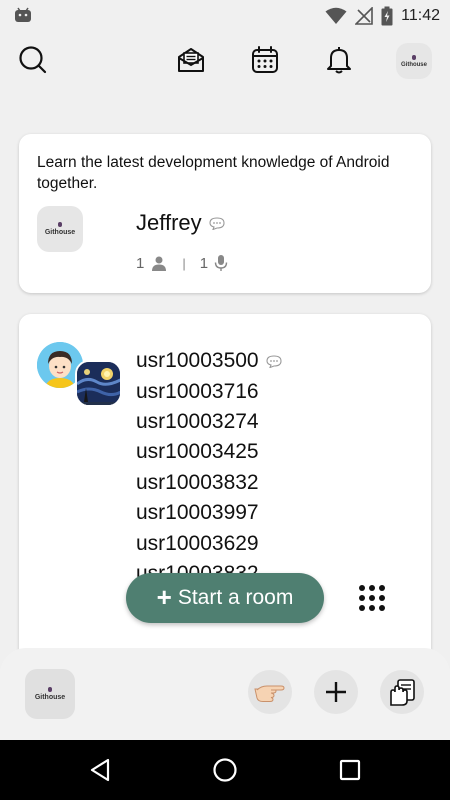  I want to click on start-room-button: + Start a room, so click(225, 598).